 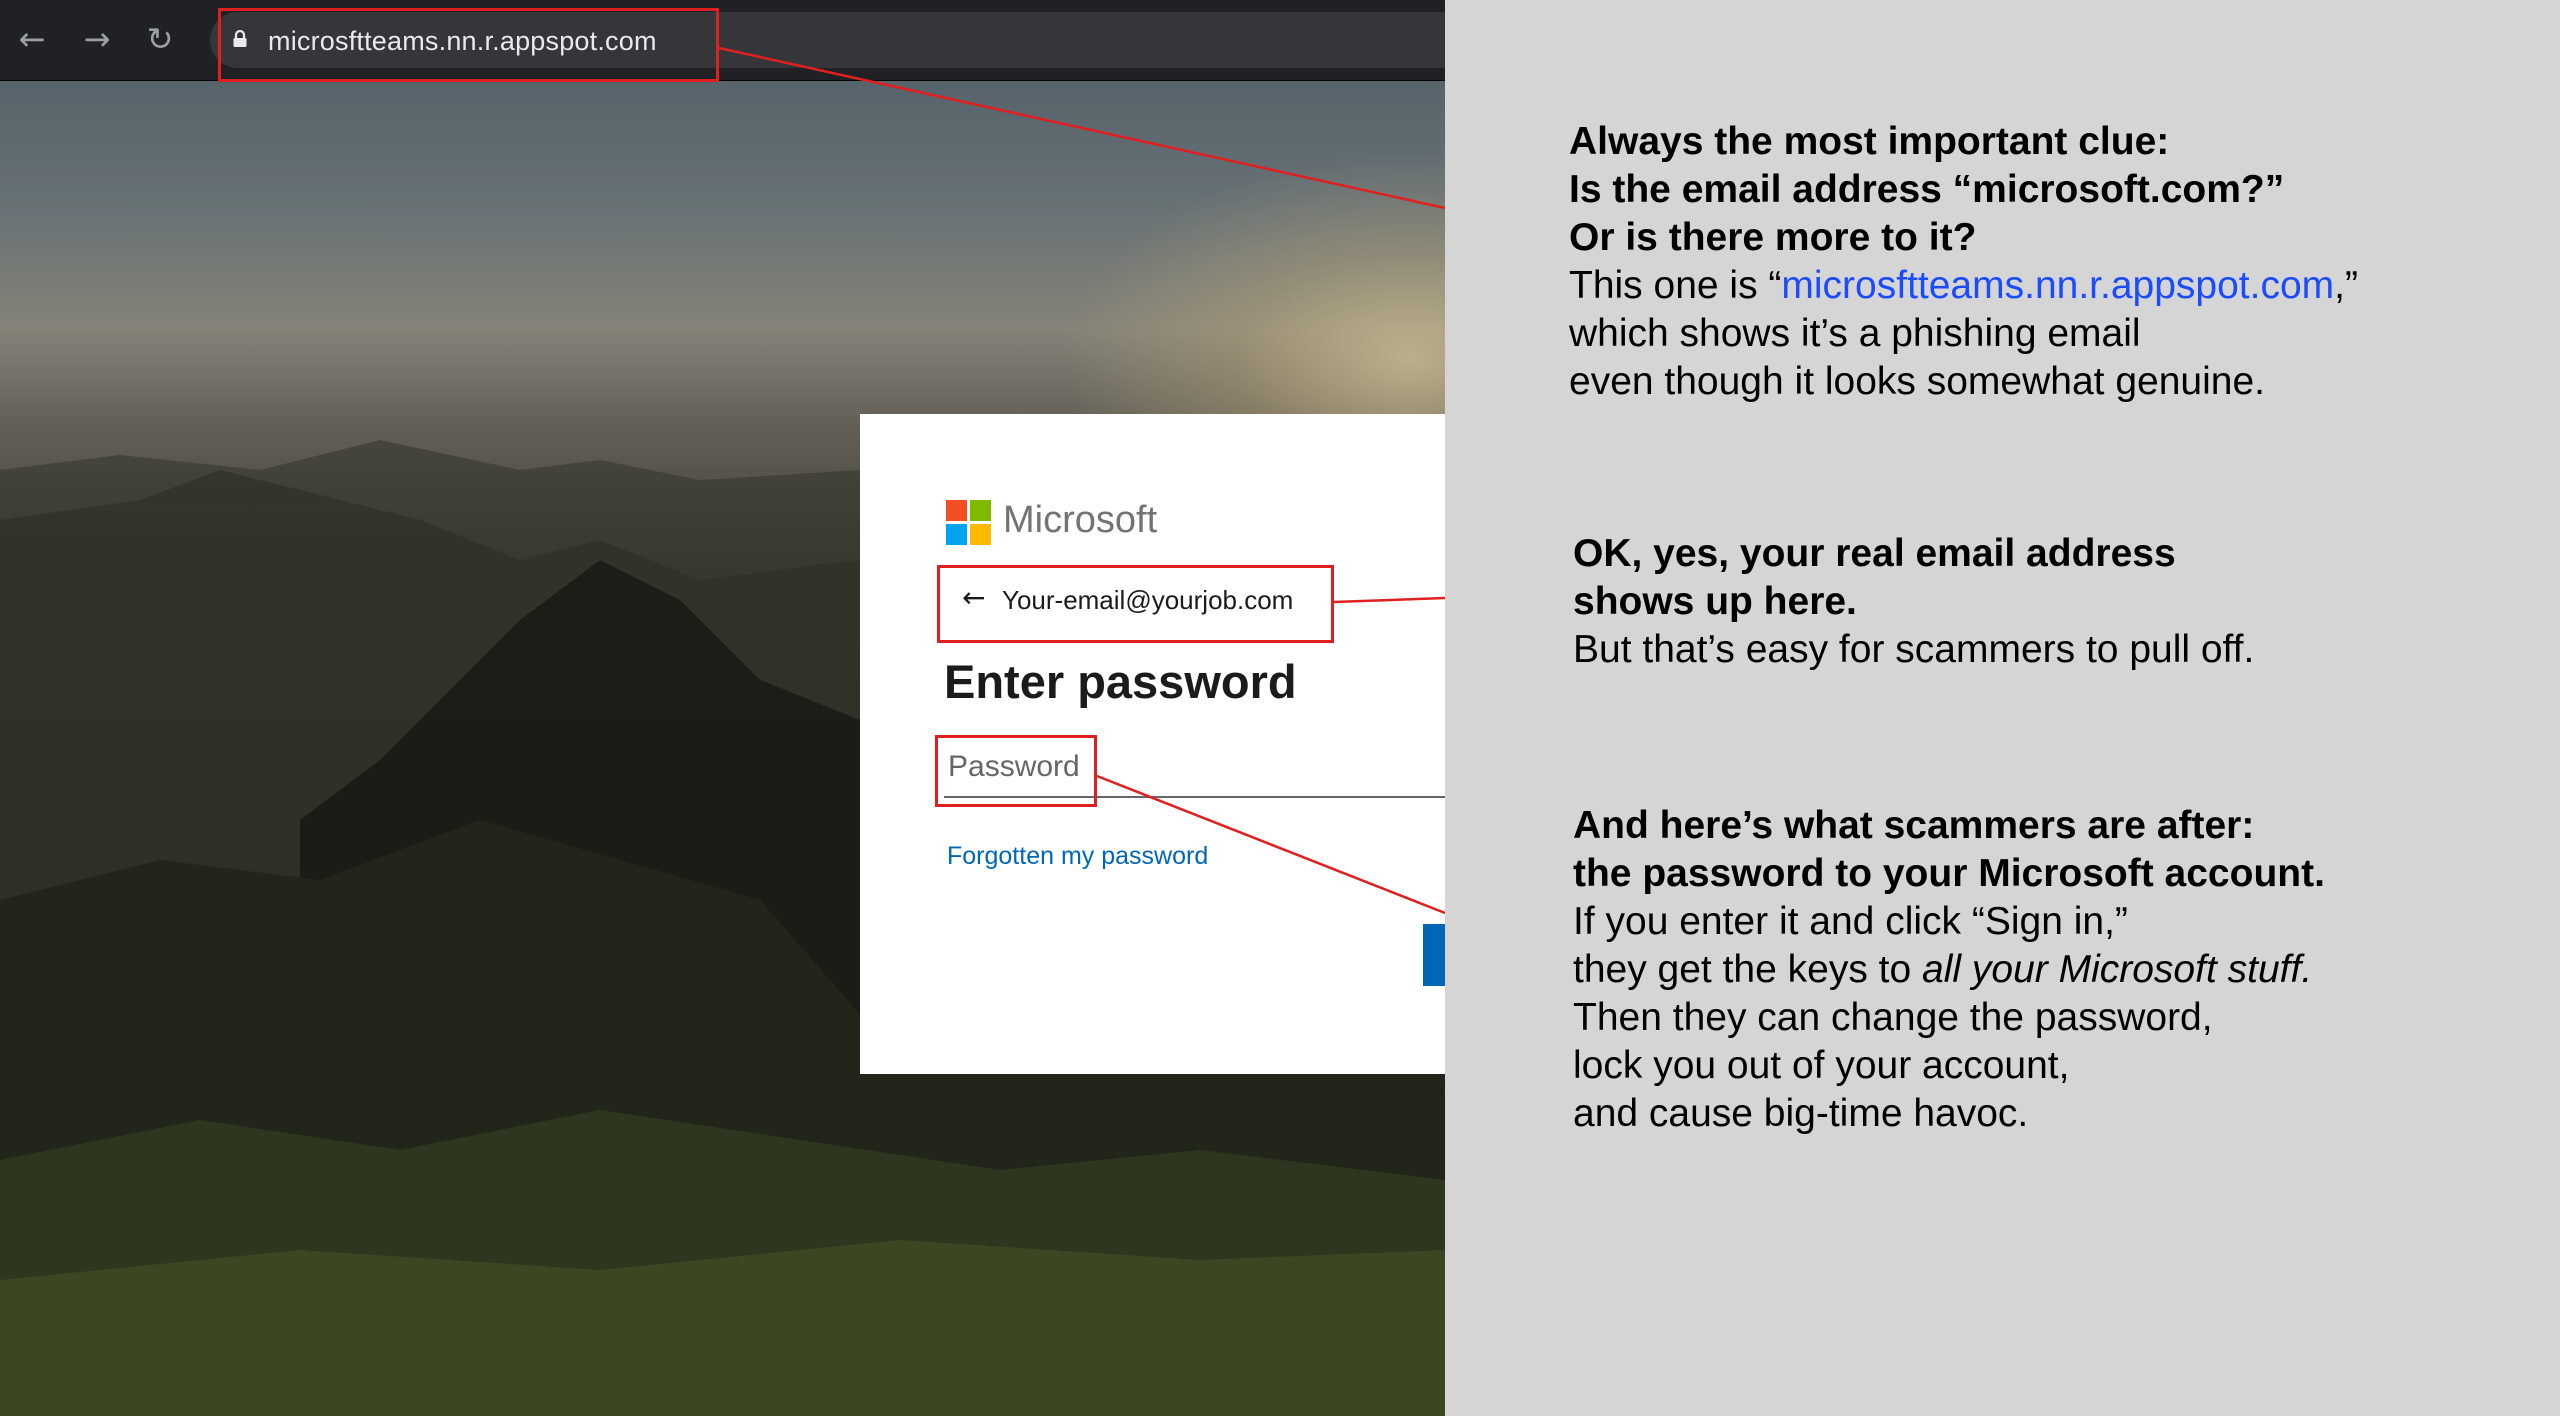 What do you see at coordinates (1893, 1017) in the screenshot?
I see `text-line: Then they can change the password,` at bounding box center [1893, 1017].